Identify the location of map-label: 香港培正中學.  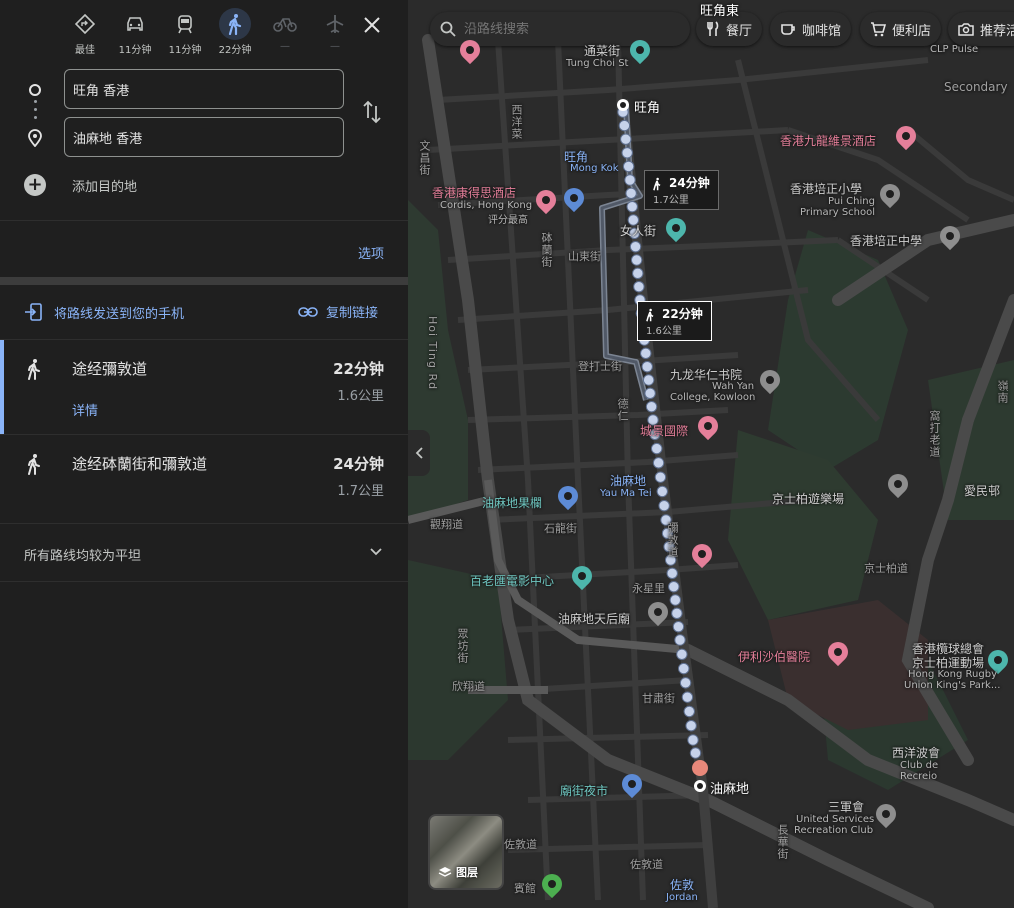
(886, 241).